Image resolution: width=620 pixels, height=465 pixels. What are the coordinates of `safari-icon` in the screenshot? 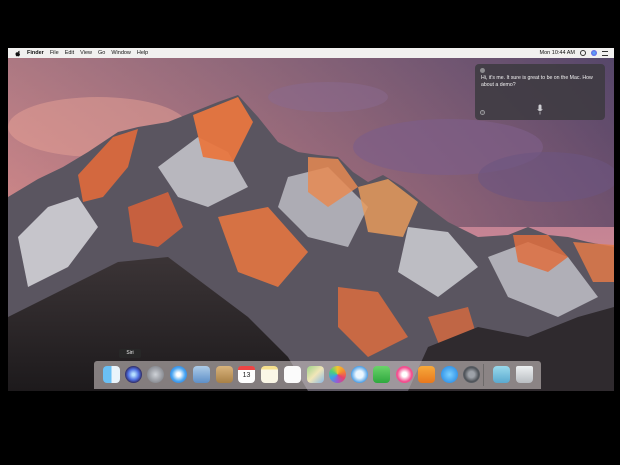 It's located at (178, 374).